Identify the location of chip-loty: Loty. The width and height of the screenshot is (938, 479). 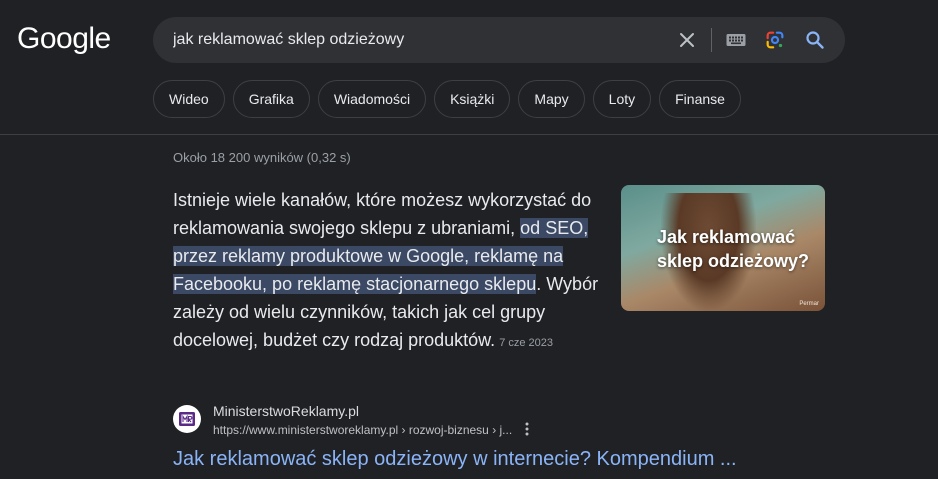
(622, 99).